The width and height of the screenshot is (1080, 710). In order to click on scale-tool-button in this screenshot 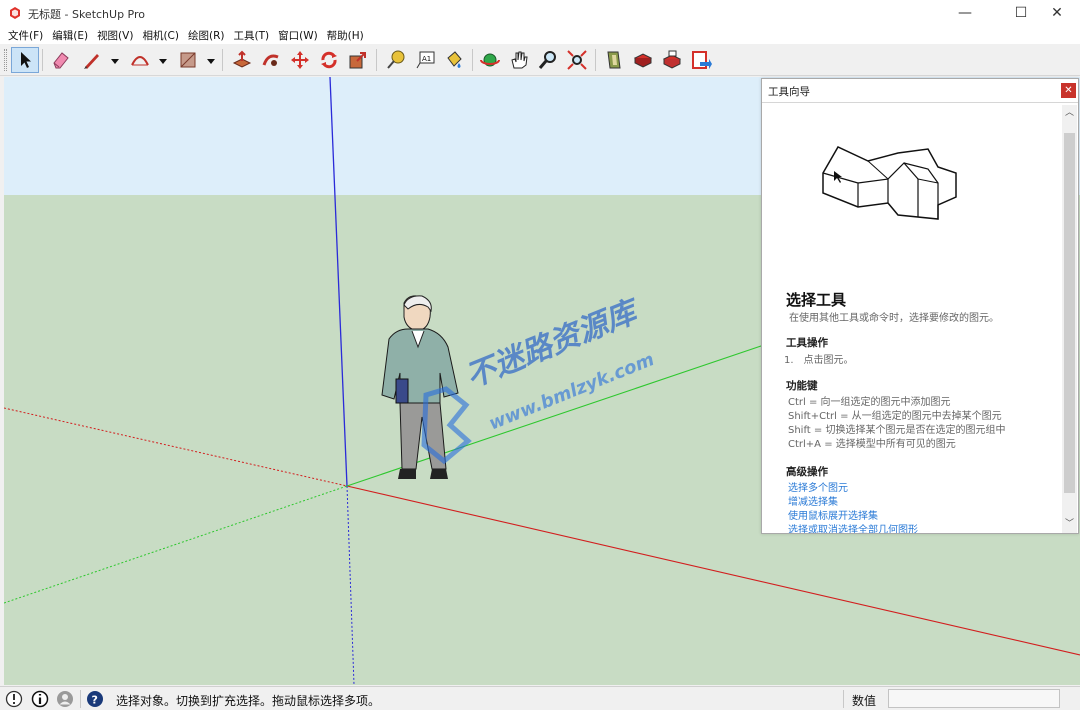, I will do `click(358, 60)`.